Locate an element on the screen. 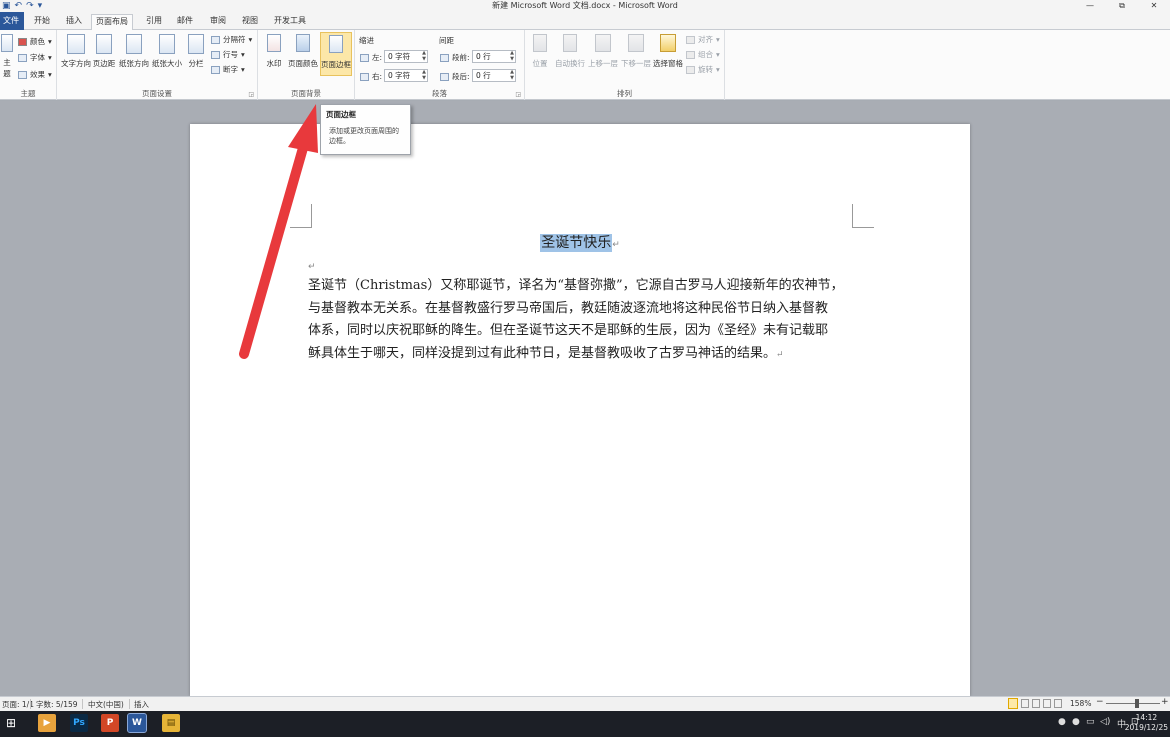 The width and height of the screenshot is (1170, 737). full-screen-reading-view-icon is located at coordinates (1025, 703).